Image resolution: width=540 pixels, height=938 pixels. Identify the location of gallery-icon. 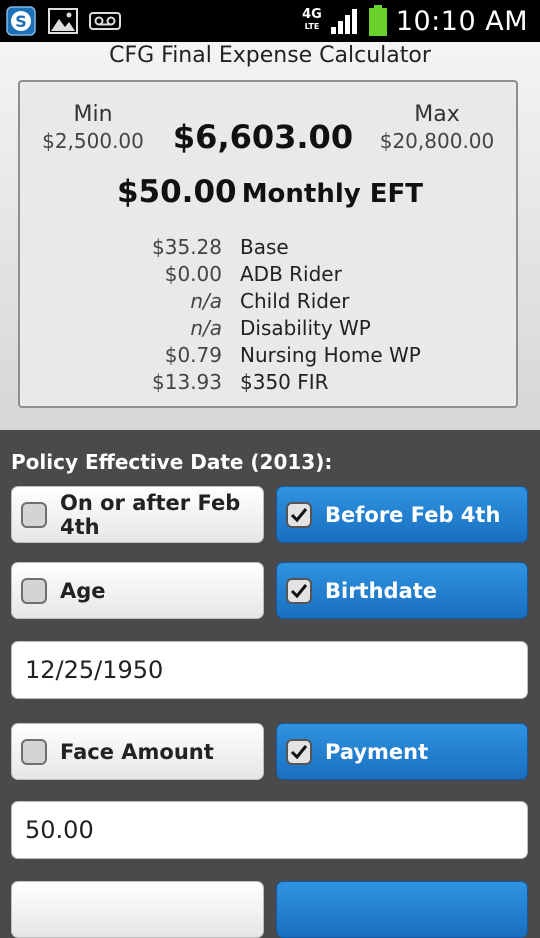
(63, 21).